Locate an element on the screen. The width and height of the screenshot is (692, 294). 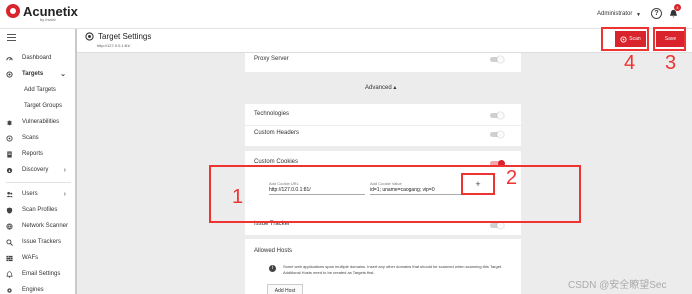
technologies-toggle is located at coordinates (497, 115).